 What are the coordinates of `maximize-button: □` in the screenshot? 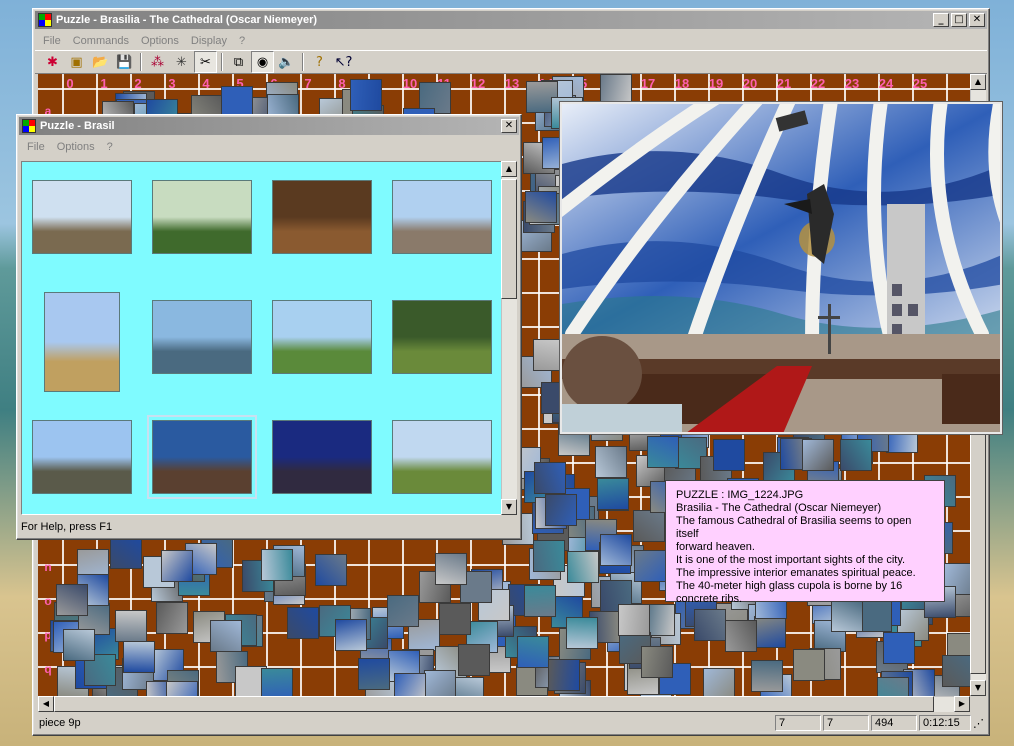 It's located at (959, 20).